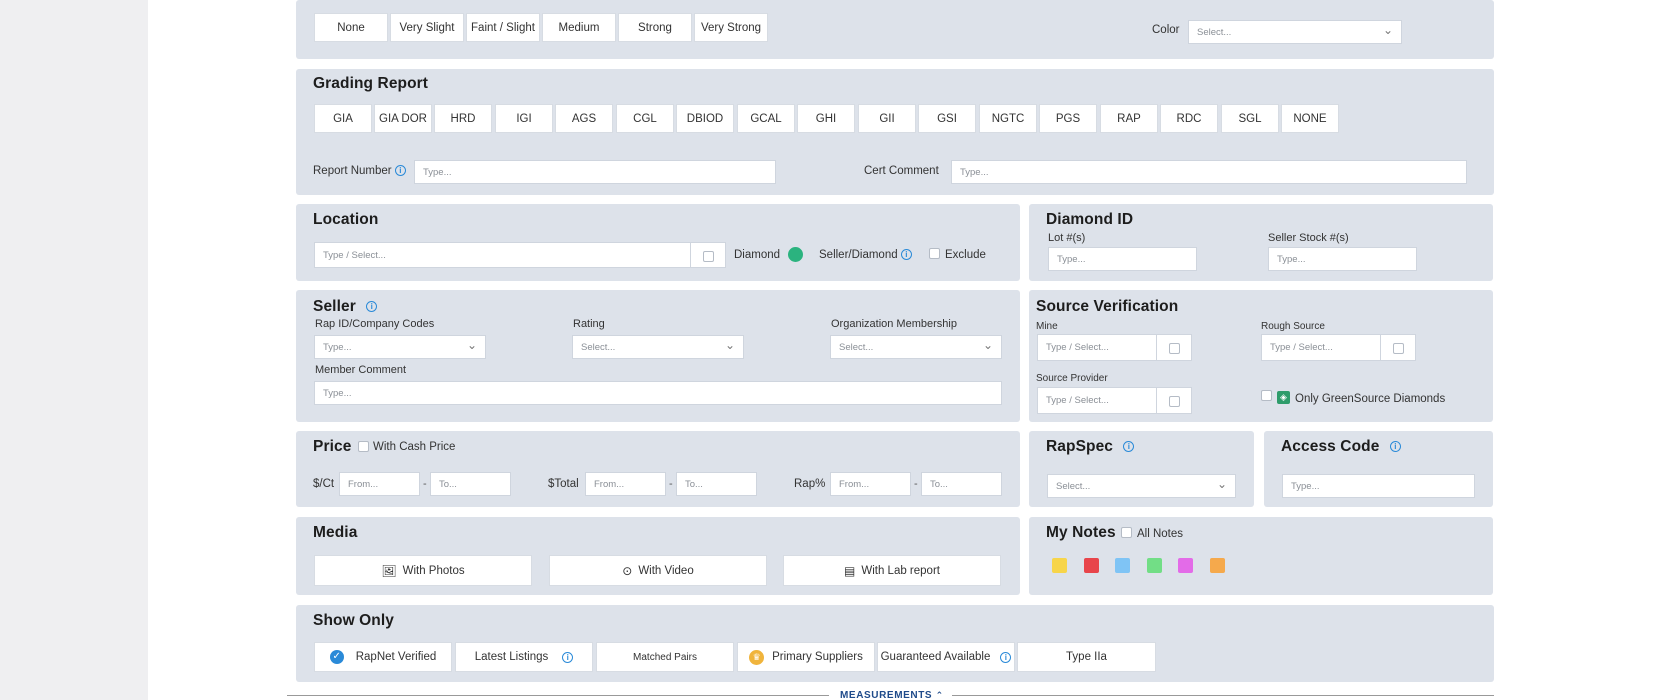 The width and height of the screenshot is (1656, 700). I want to click on lab-button-ags: AGS, so click(584, 118).